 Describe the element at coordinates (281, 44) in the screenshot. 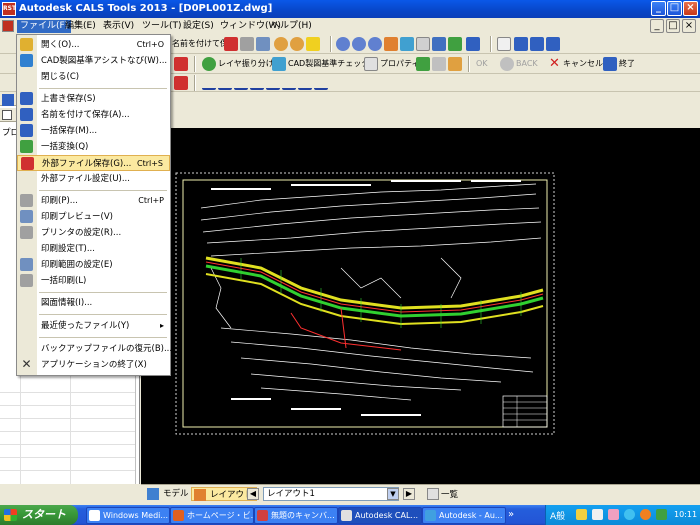

I see `undo-icon` at that location.